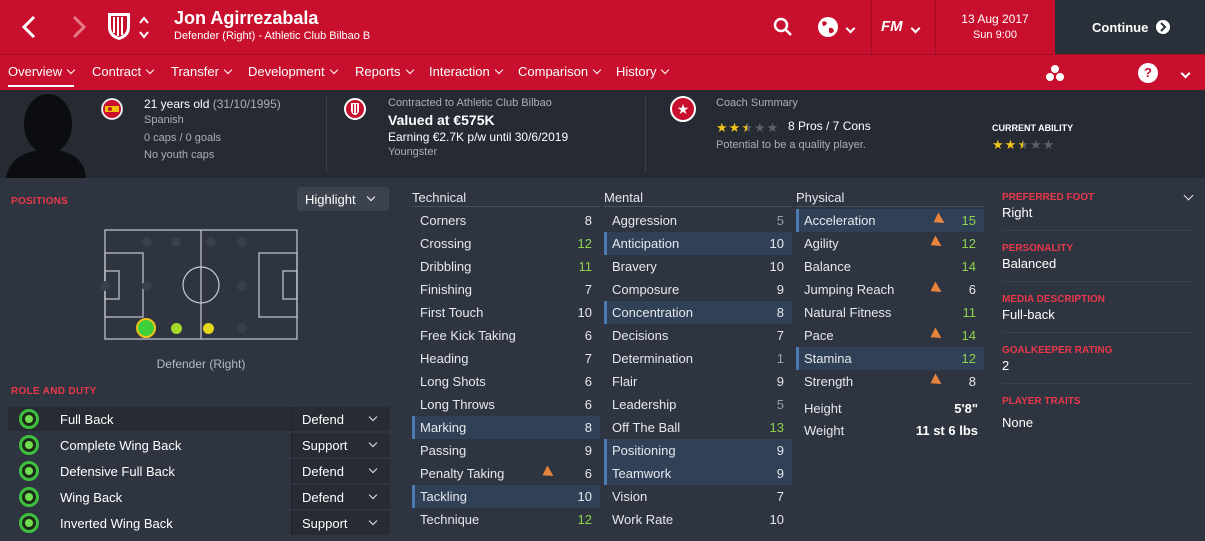 Image resolution: width=1205 pixels, height=541 pixels. What do you see at coordinates (202, 71) in the screenshot?
I see `tab-transfer: Transfer` at bounding box center [202, 71].